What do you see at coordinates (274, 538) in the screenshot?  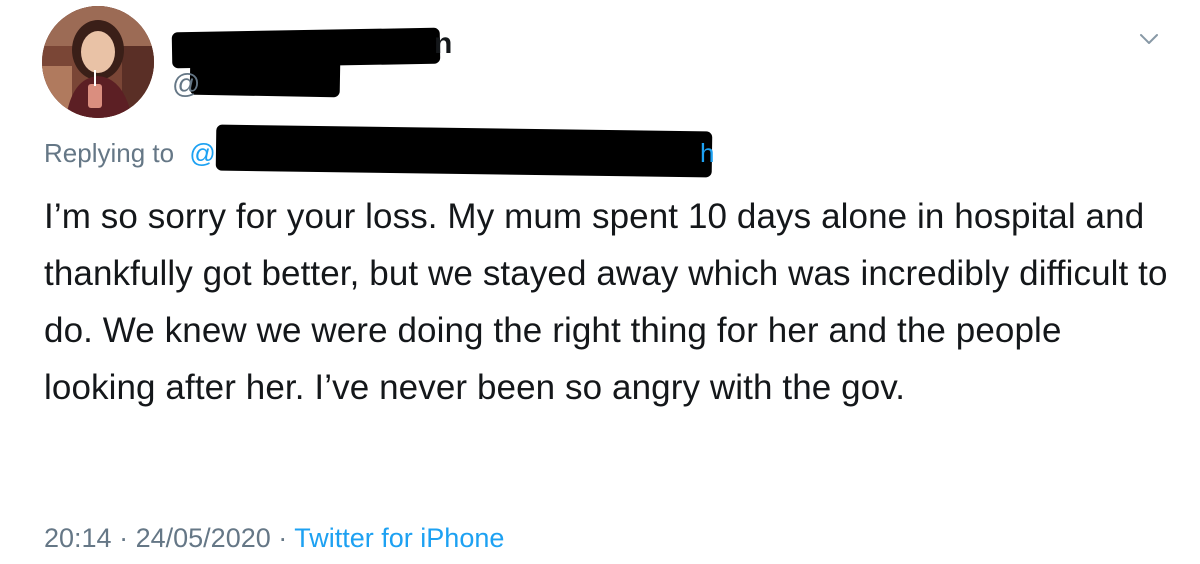 I see `tweet-meta: 20:14 · 24/05/2020 · Twitter for iPhone` at bounding box center [274, 538].